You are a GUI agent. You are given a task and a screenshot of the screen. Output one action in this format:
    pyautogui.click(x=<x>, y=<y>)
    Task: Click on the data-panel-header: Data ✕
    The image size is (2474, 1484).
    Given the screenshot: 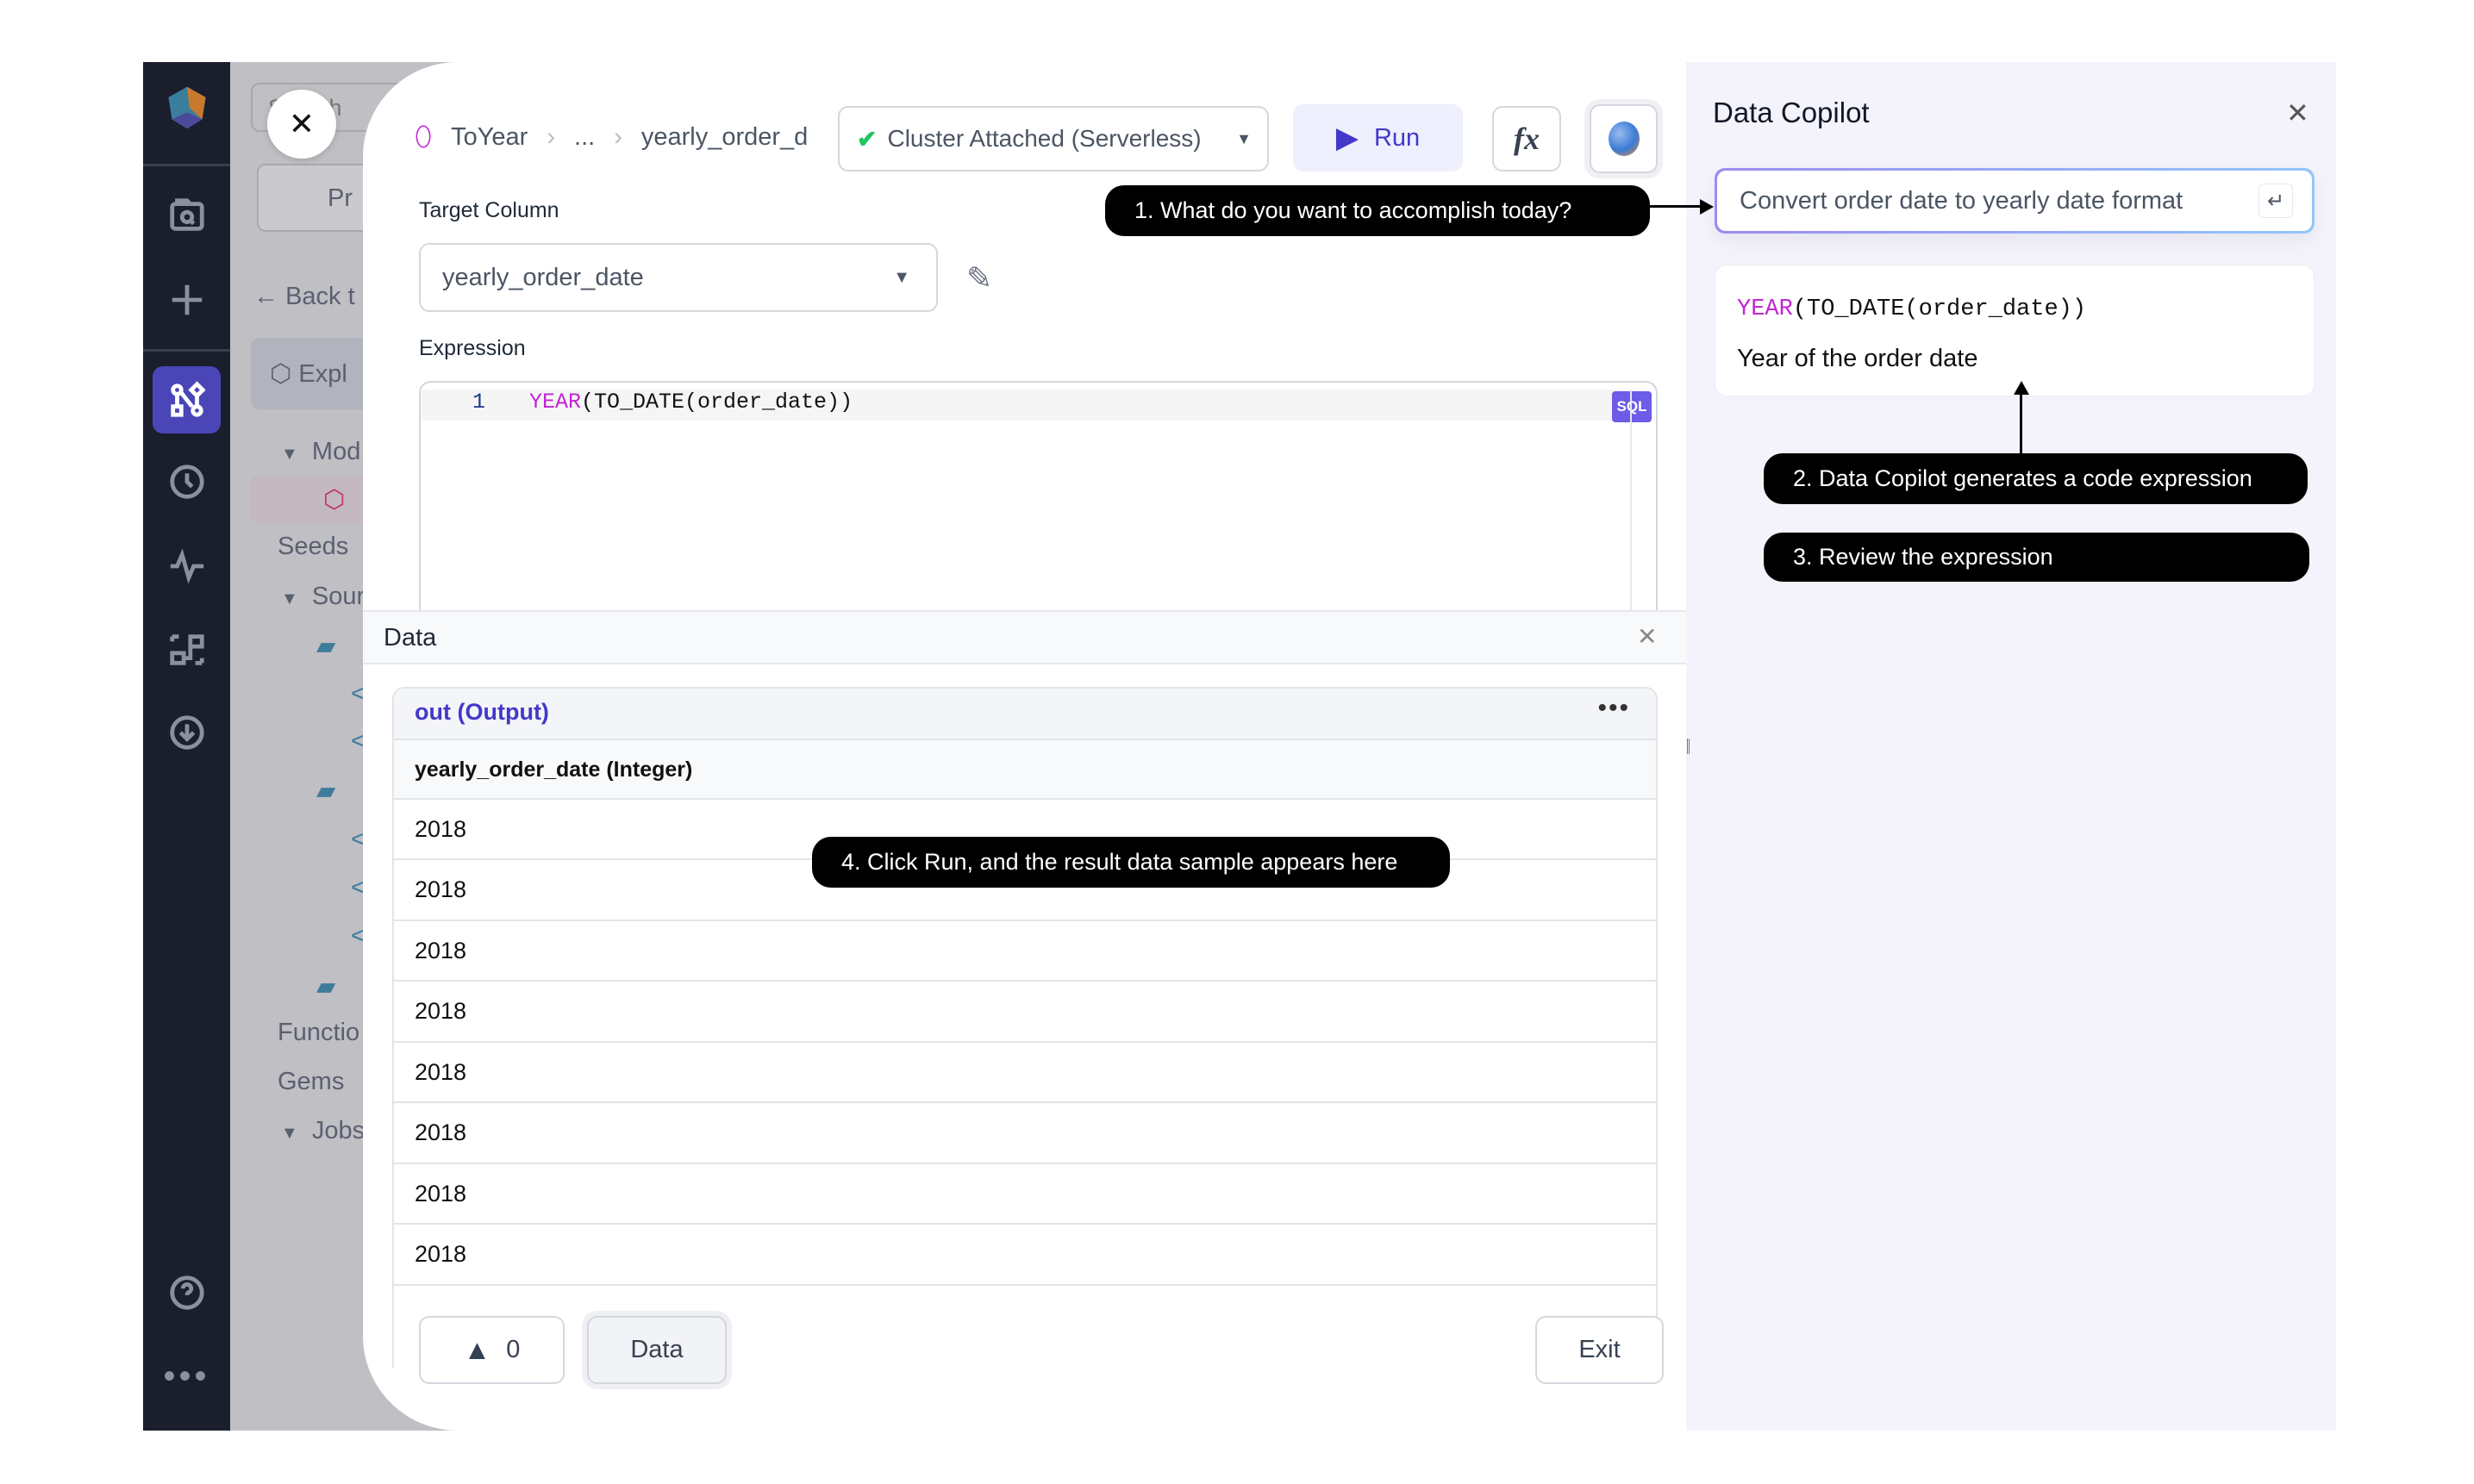 What is the action you would take?
    pyautogui.click(x=1024, y=637)
    